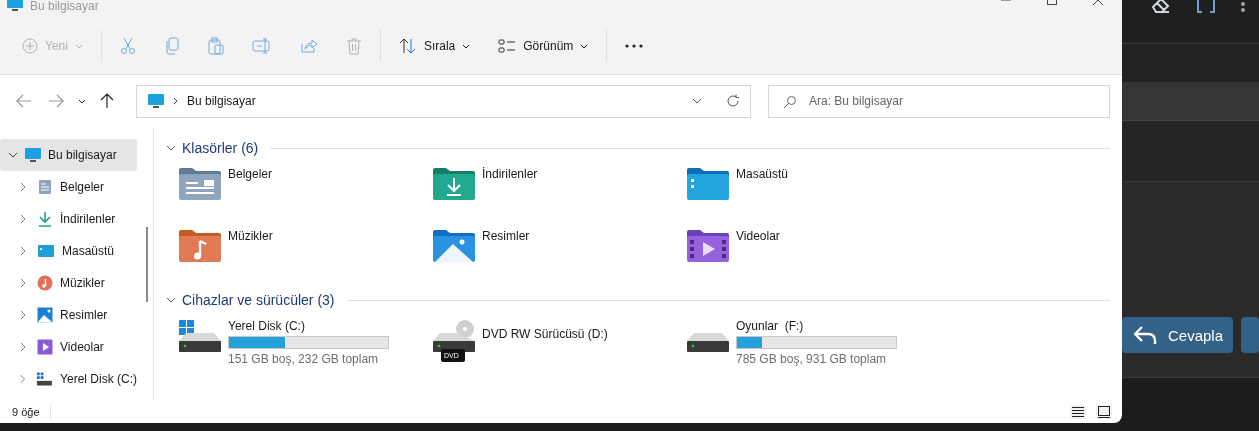  Describe the element at coordinates (26, 411) in the screenshot. I see `item-count: 9 öğe` at that location.